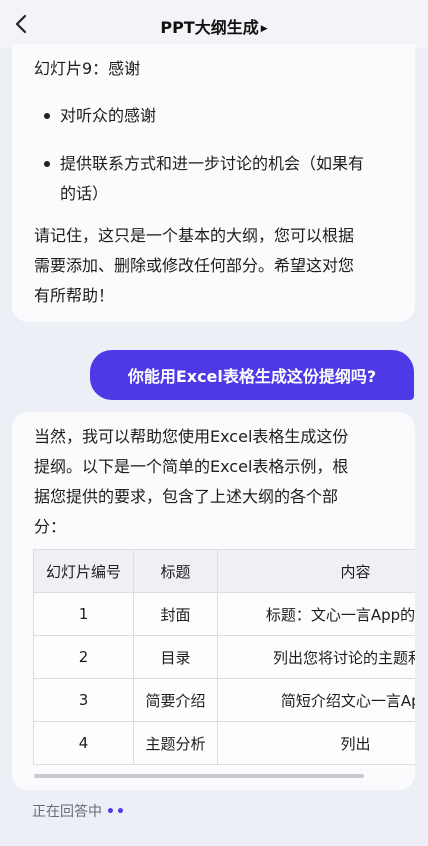 This screenshot has height=846, width=428. Describe the element at coordinates (186, 496) in the screenshot. I see `intro-line: 据您提供的要求，包含了上述大纲的各个部` at that location.